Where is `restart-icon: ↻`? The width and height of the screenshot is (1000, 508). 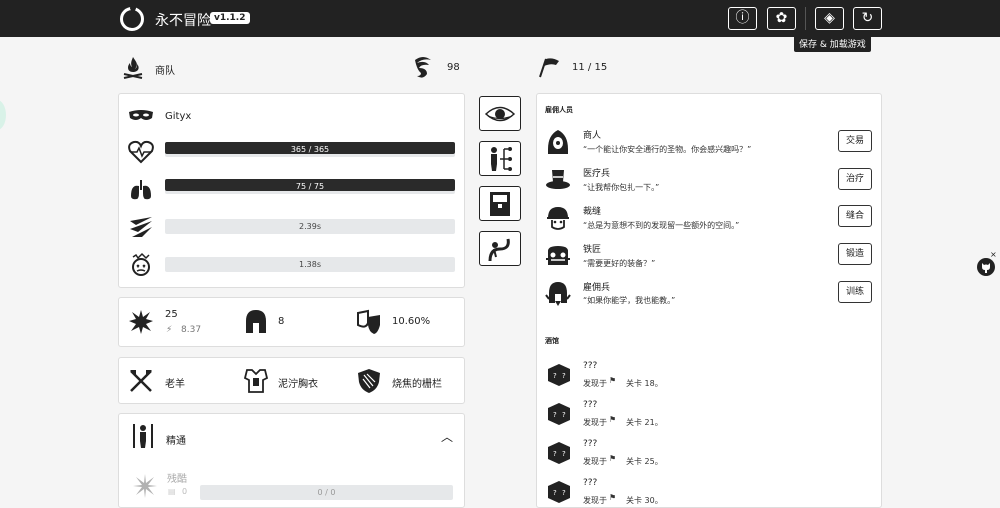
restart-icon: ↻ is located at coordinates (867, 18).